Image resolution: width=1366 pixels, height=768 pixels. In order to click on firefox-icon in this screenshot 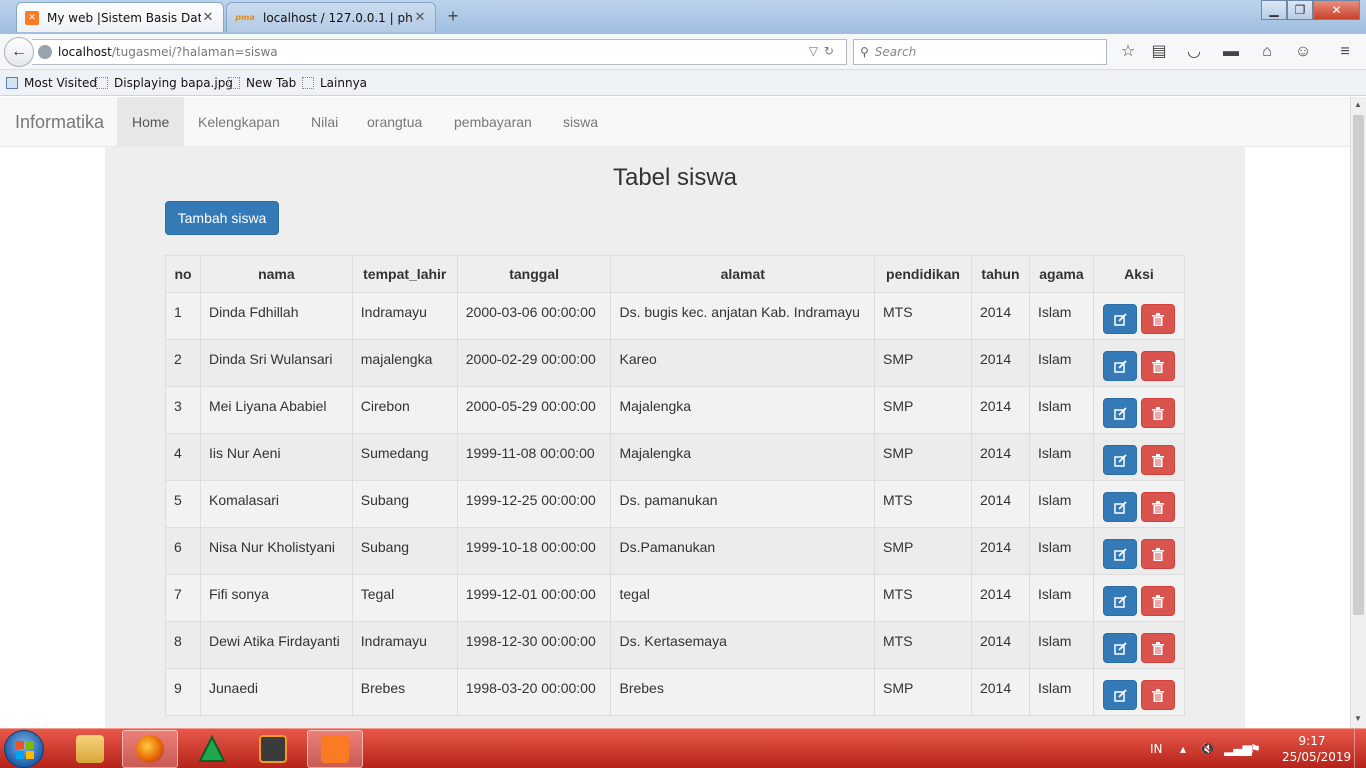, I will do `click(150, 749)`.